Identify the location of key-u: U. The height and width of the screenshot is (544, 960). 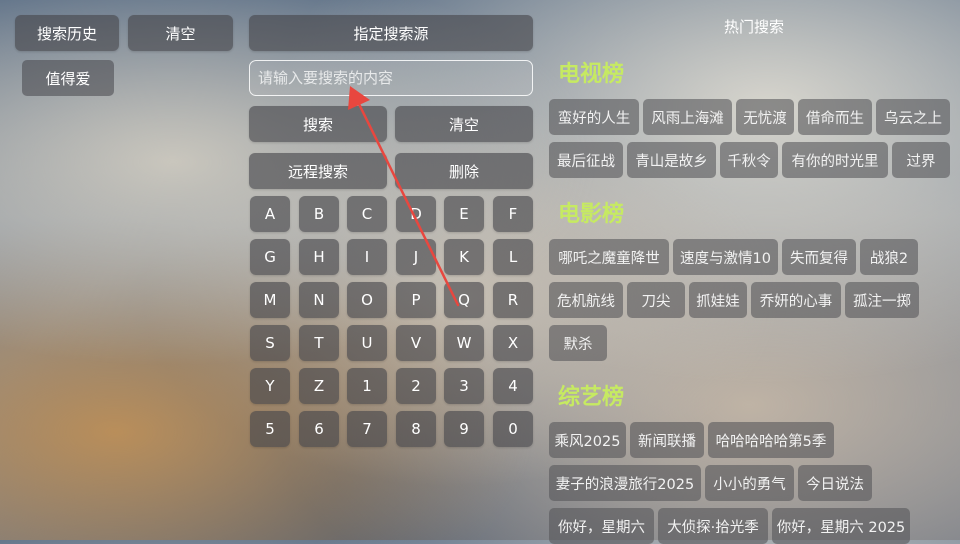
(367, 343).